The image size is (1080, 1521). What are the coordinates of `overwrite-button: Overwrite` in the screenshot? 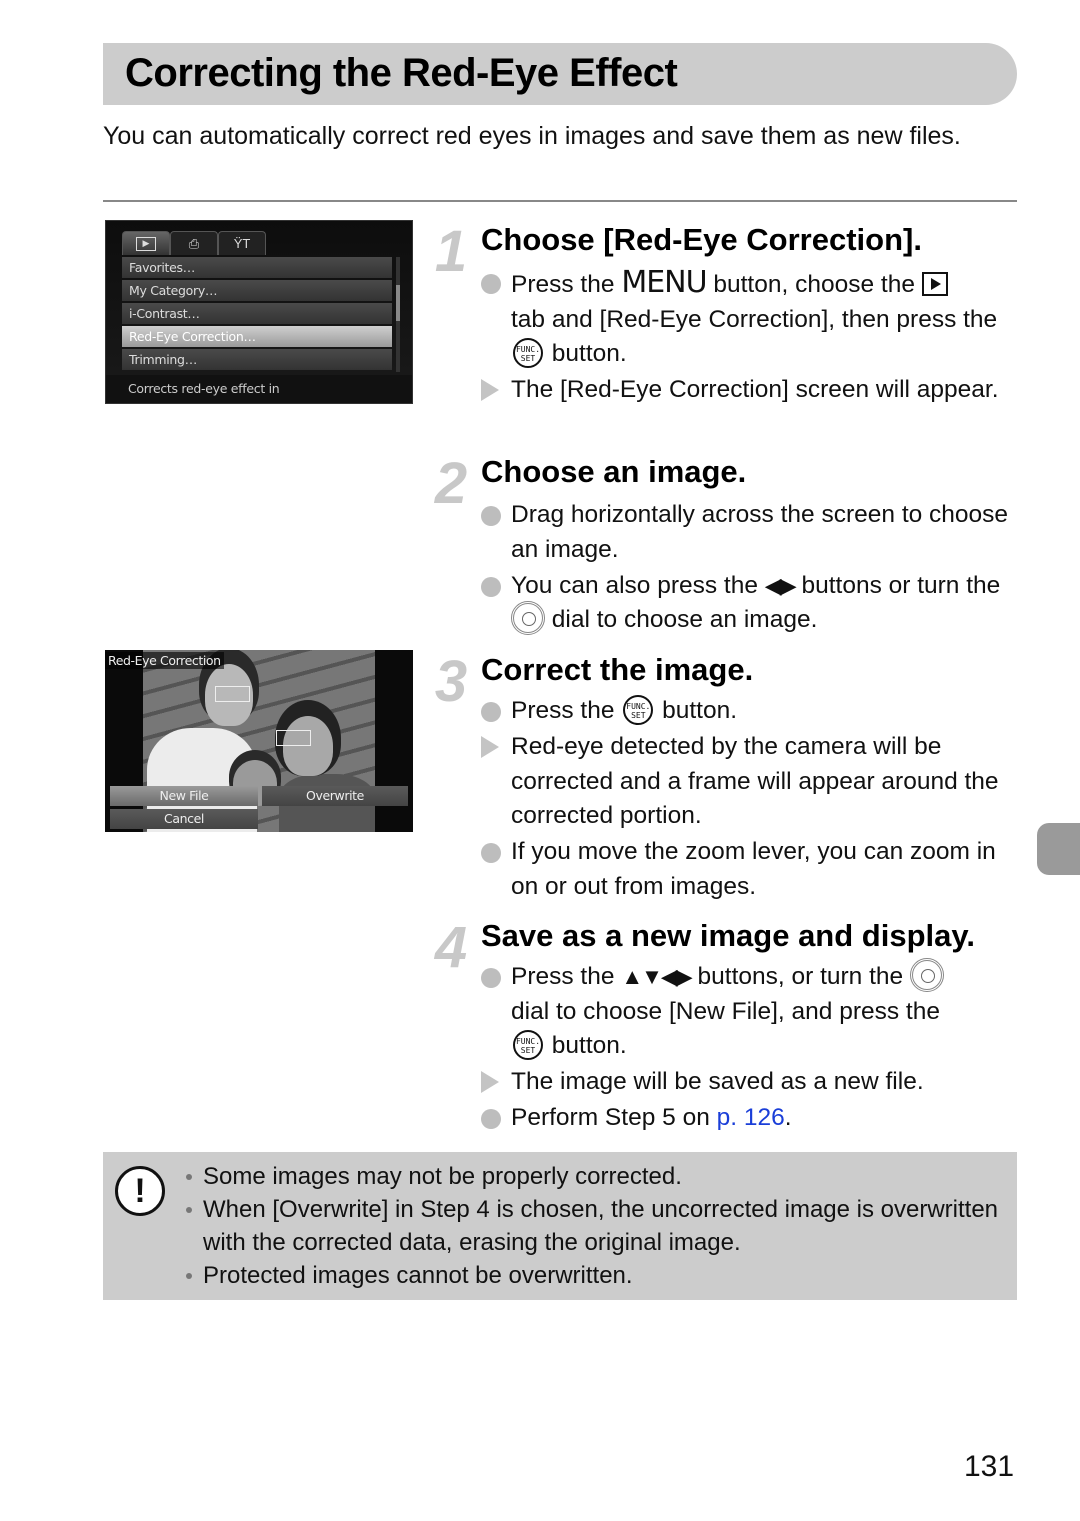 It's located at (335, 796).